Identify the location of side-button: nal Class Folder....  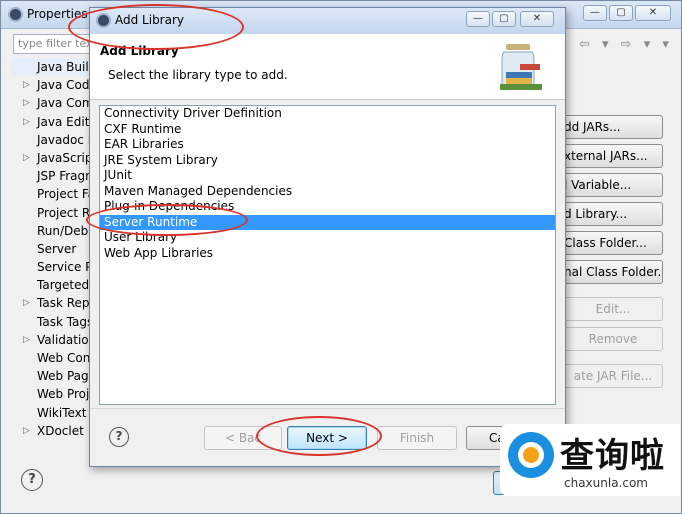
(613, 272).